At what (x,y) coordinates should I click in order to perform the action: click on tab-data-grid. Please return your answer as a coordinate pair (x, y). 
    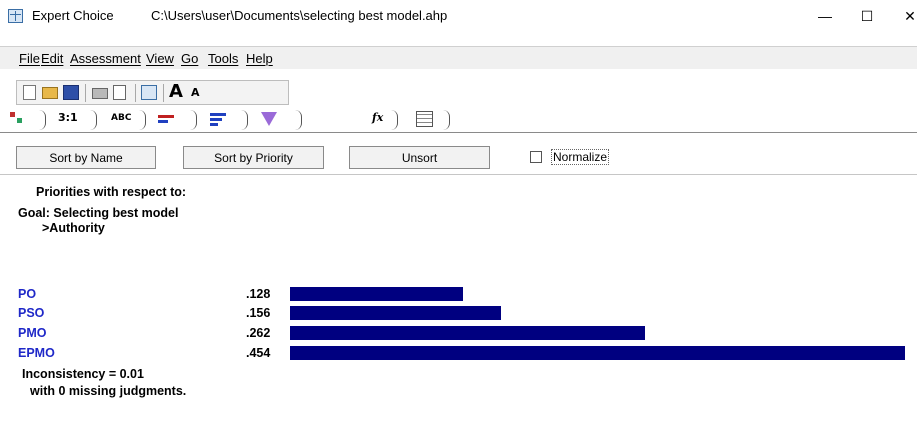
    Looking at the image, I should click on (426, 120).